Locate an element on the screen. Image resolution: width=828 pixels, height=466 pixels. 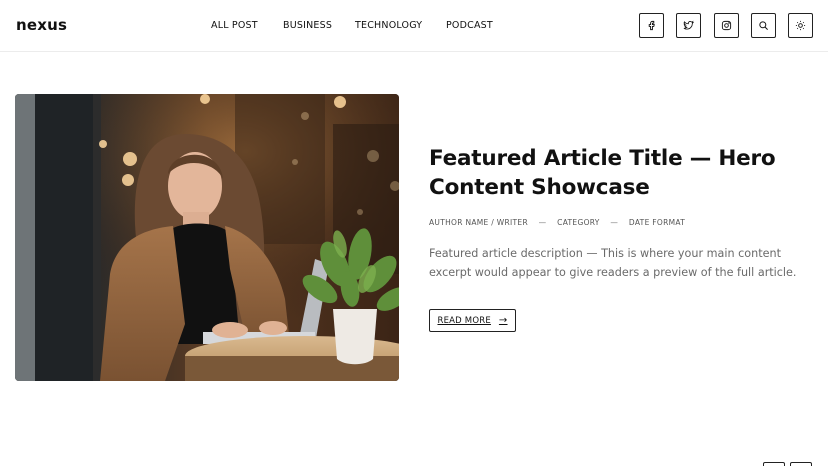
instagram-icon is located at coordinates (726, 25).